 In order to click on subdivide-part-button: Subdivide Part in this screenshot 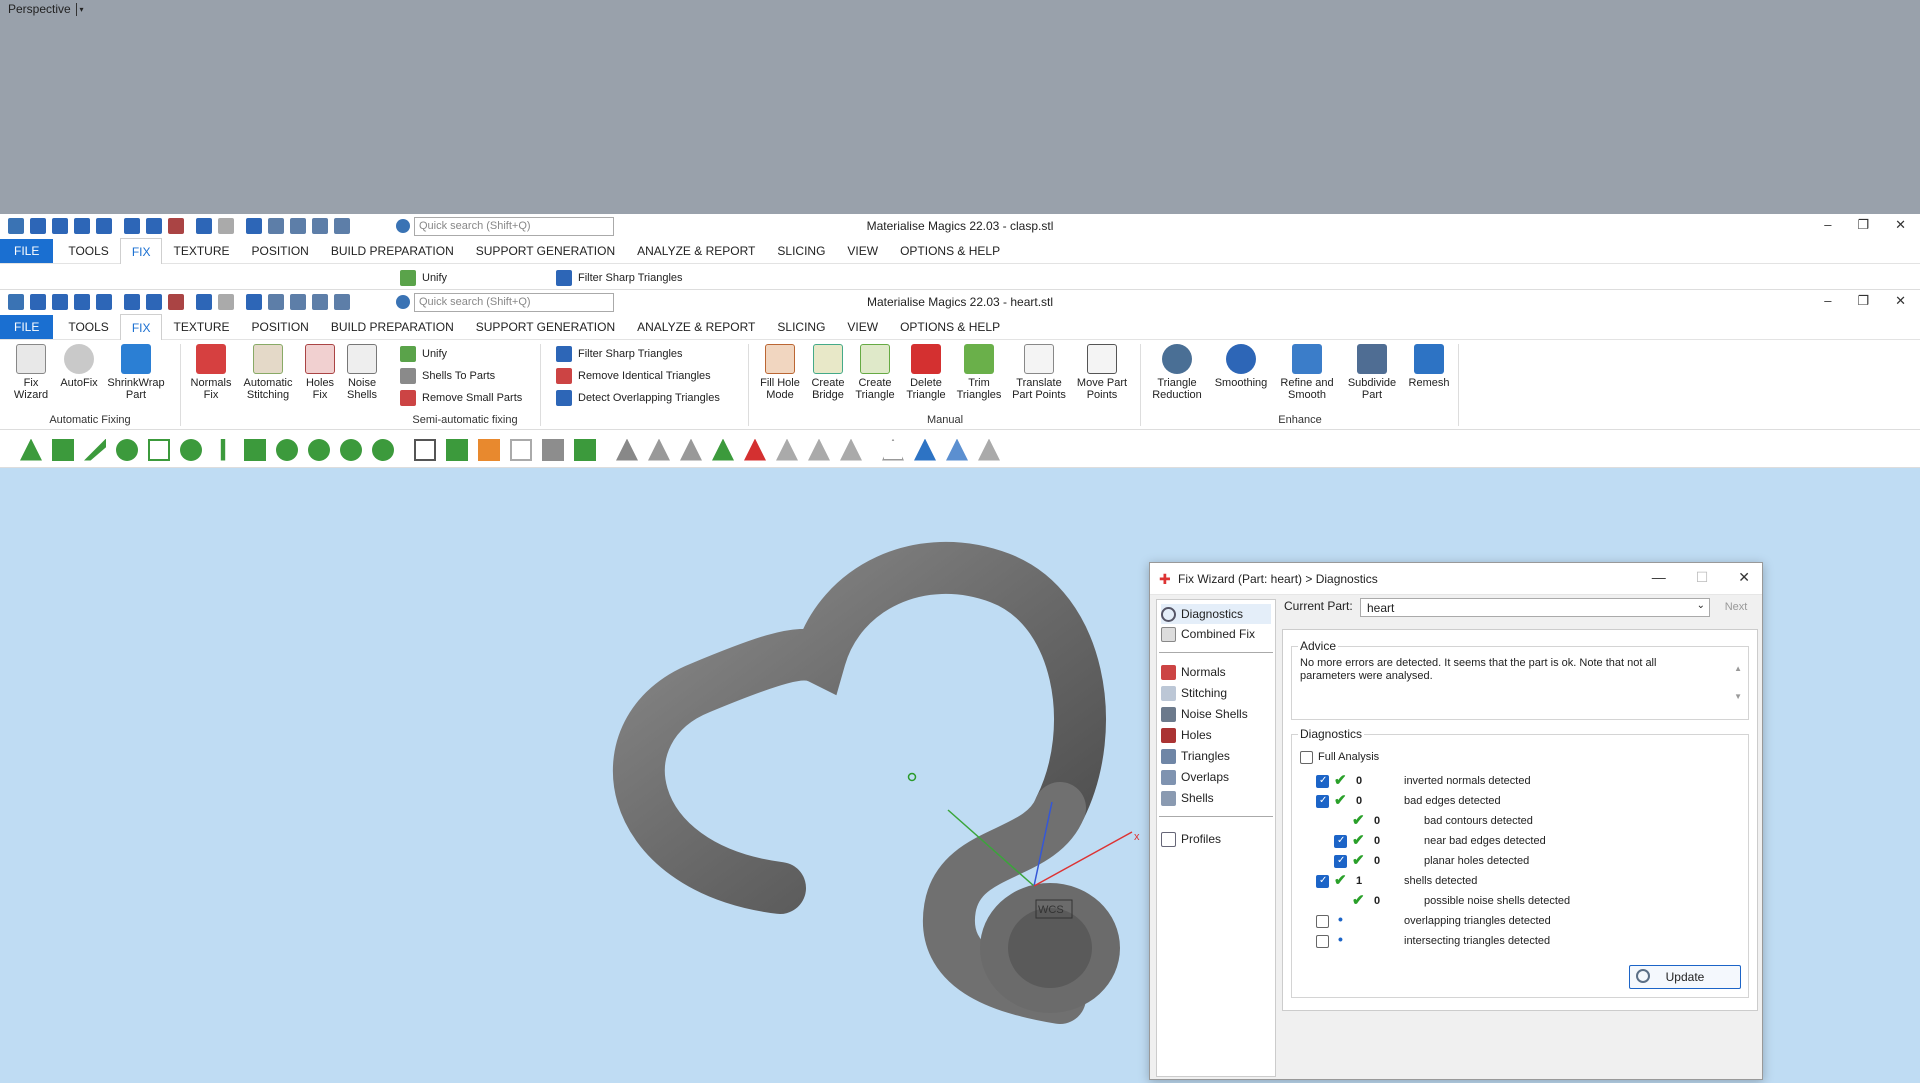, I will do `click(1372, 372)`.